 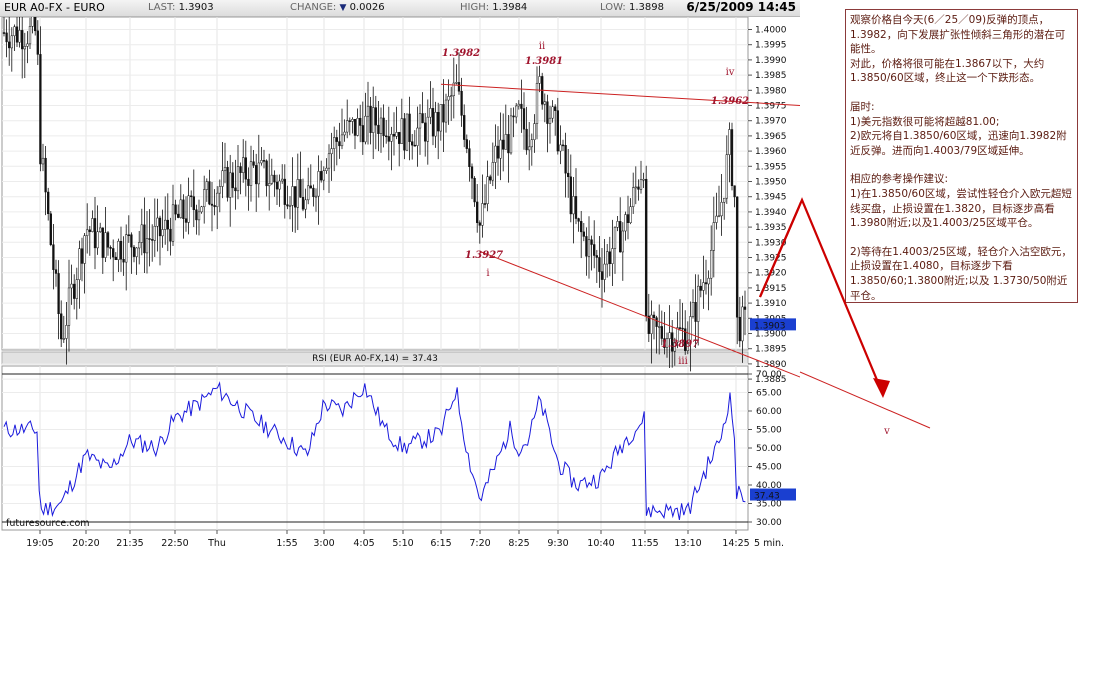 What do you see at coordinates (899, 179) in the screenshot?
I see `note-section-title-2: 相应的参考操作建议:` at bounding box center [899, 179].